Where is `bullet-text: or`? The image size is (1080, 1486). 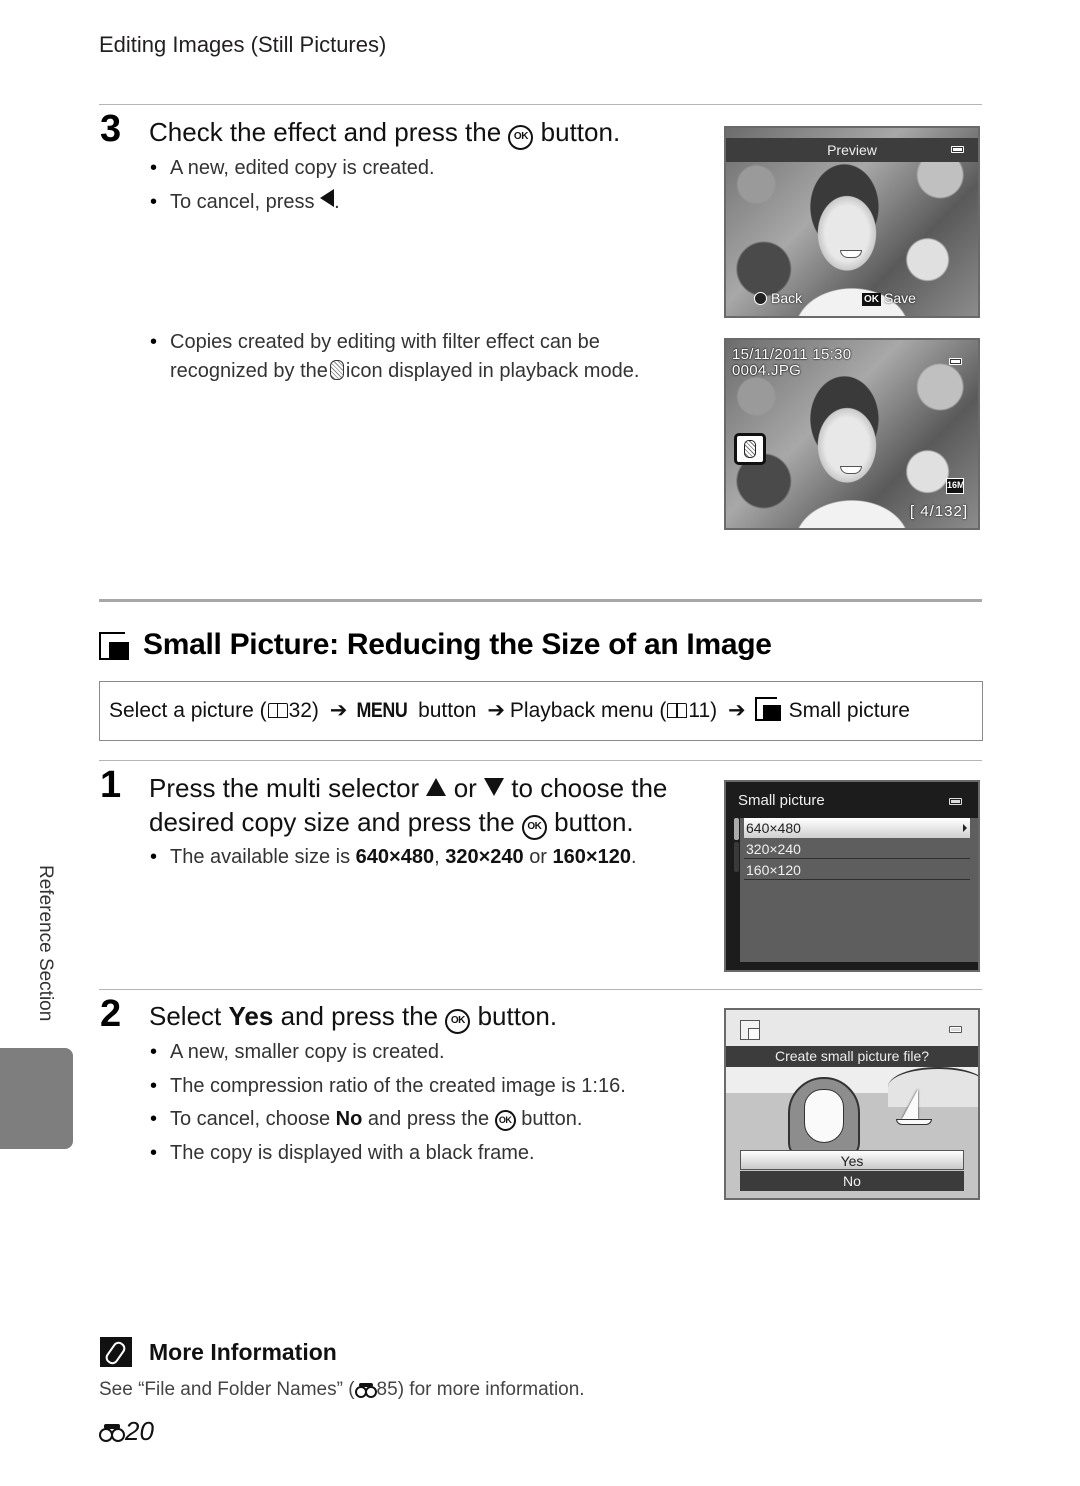
bullet-text: or is located at coordinates (538, 857).